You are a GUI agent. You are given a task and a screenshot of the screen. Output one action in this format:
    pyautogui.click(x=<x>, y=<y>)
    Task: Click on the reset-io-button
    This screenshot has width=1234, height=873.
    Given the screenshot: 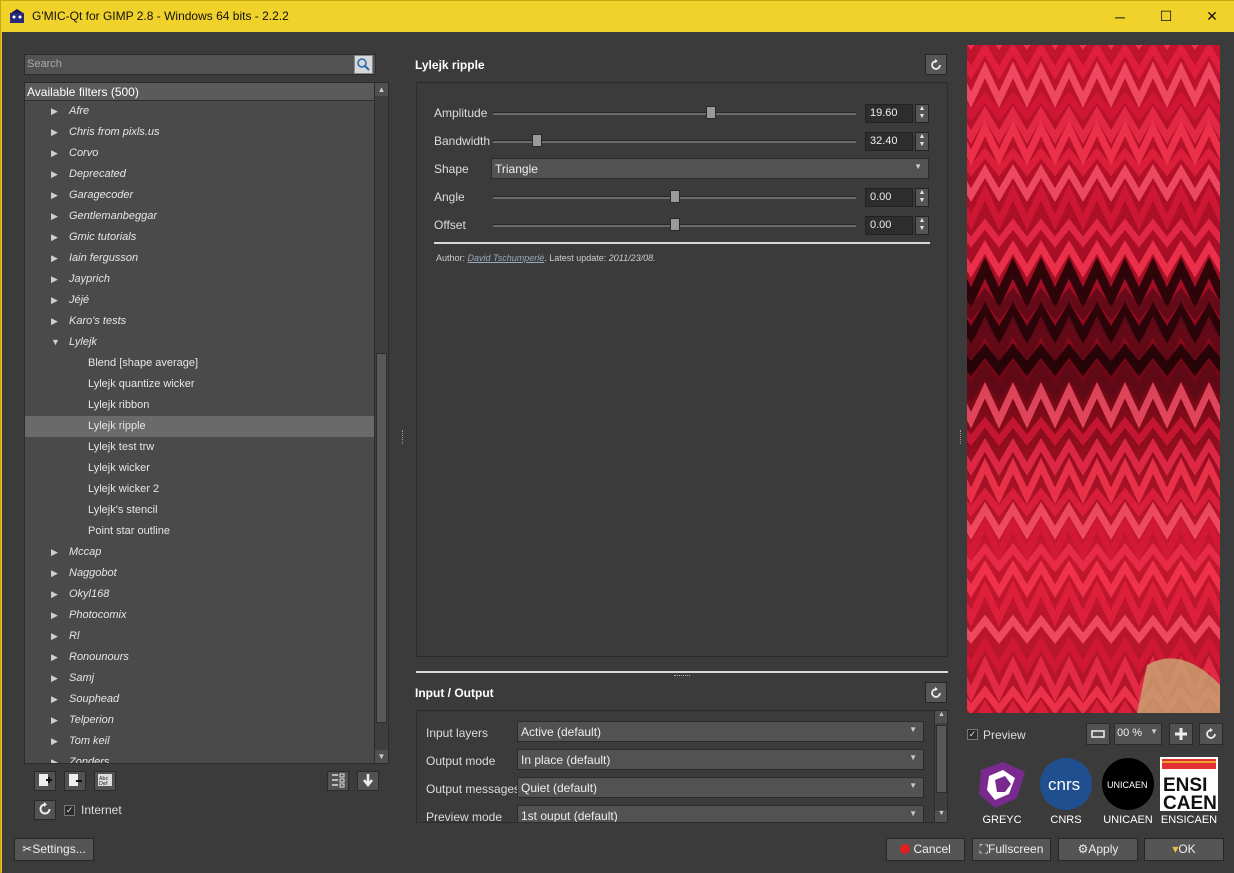 What is the action you would take?
    pyautogui.click(x=936, y=692)
    